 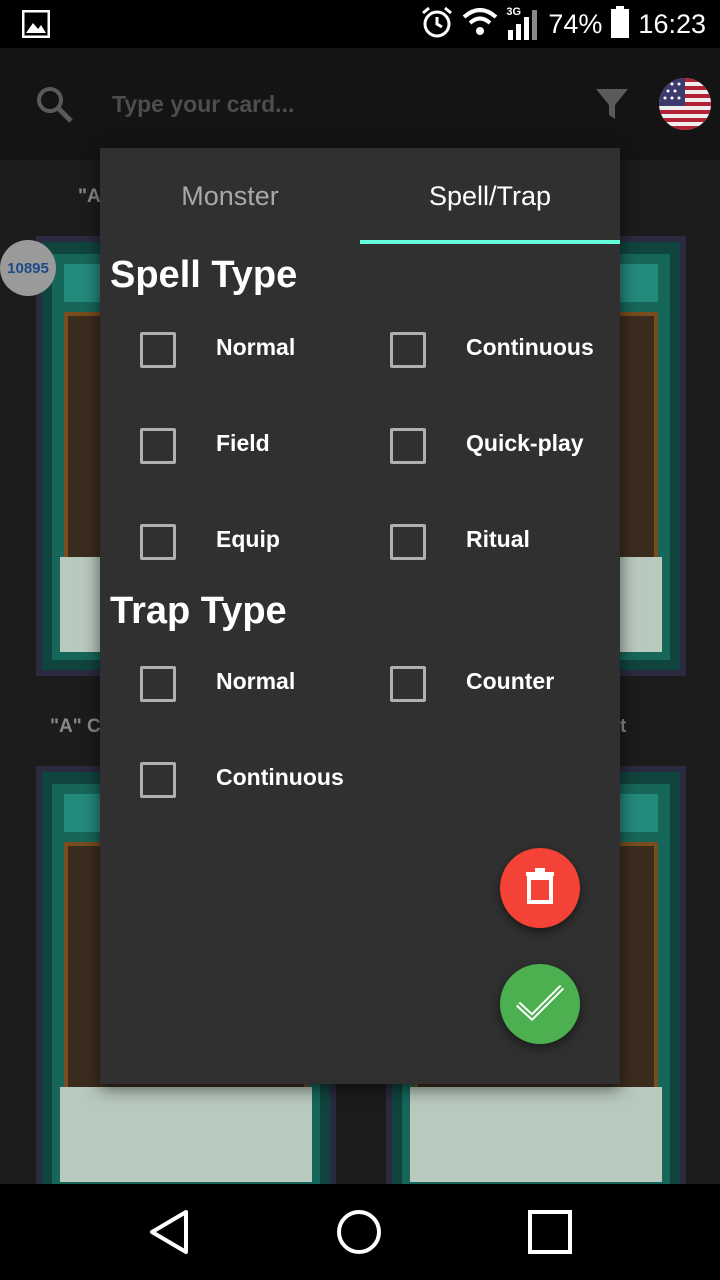 I want to click on home-icon, so click(x=359, y=1232).